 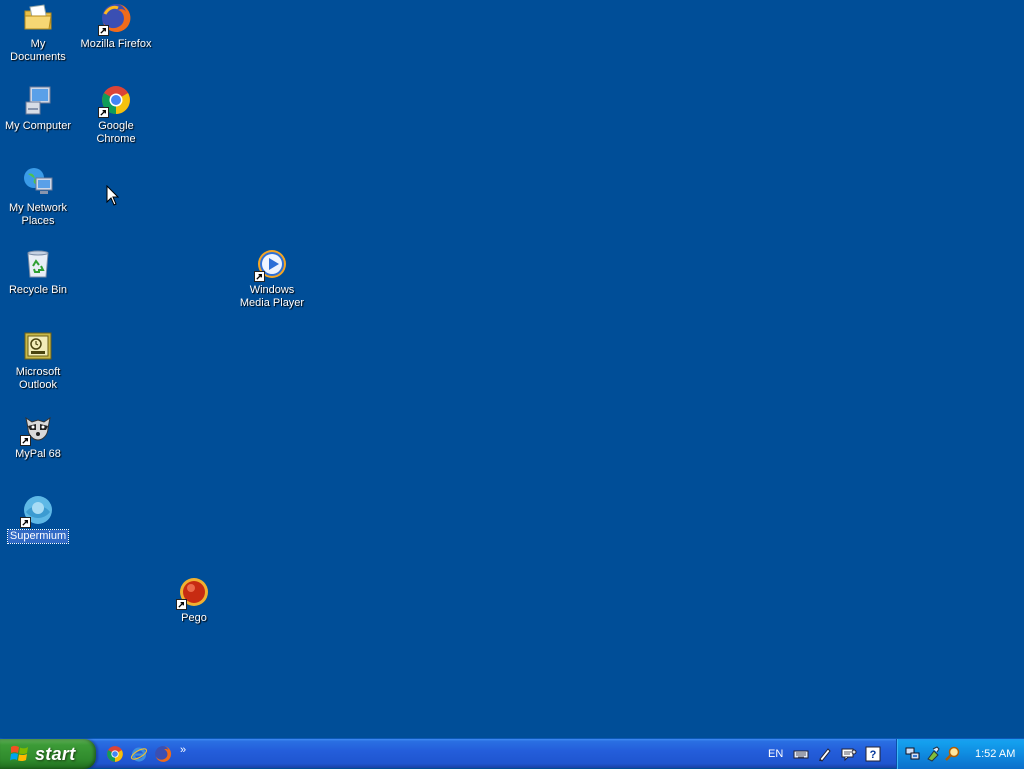 What do you see at coordinates (193, 593) in the screenshot?
I see `pego-icon` at bounding box center [193, 593].